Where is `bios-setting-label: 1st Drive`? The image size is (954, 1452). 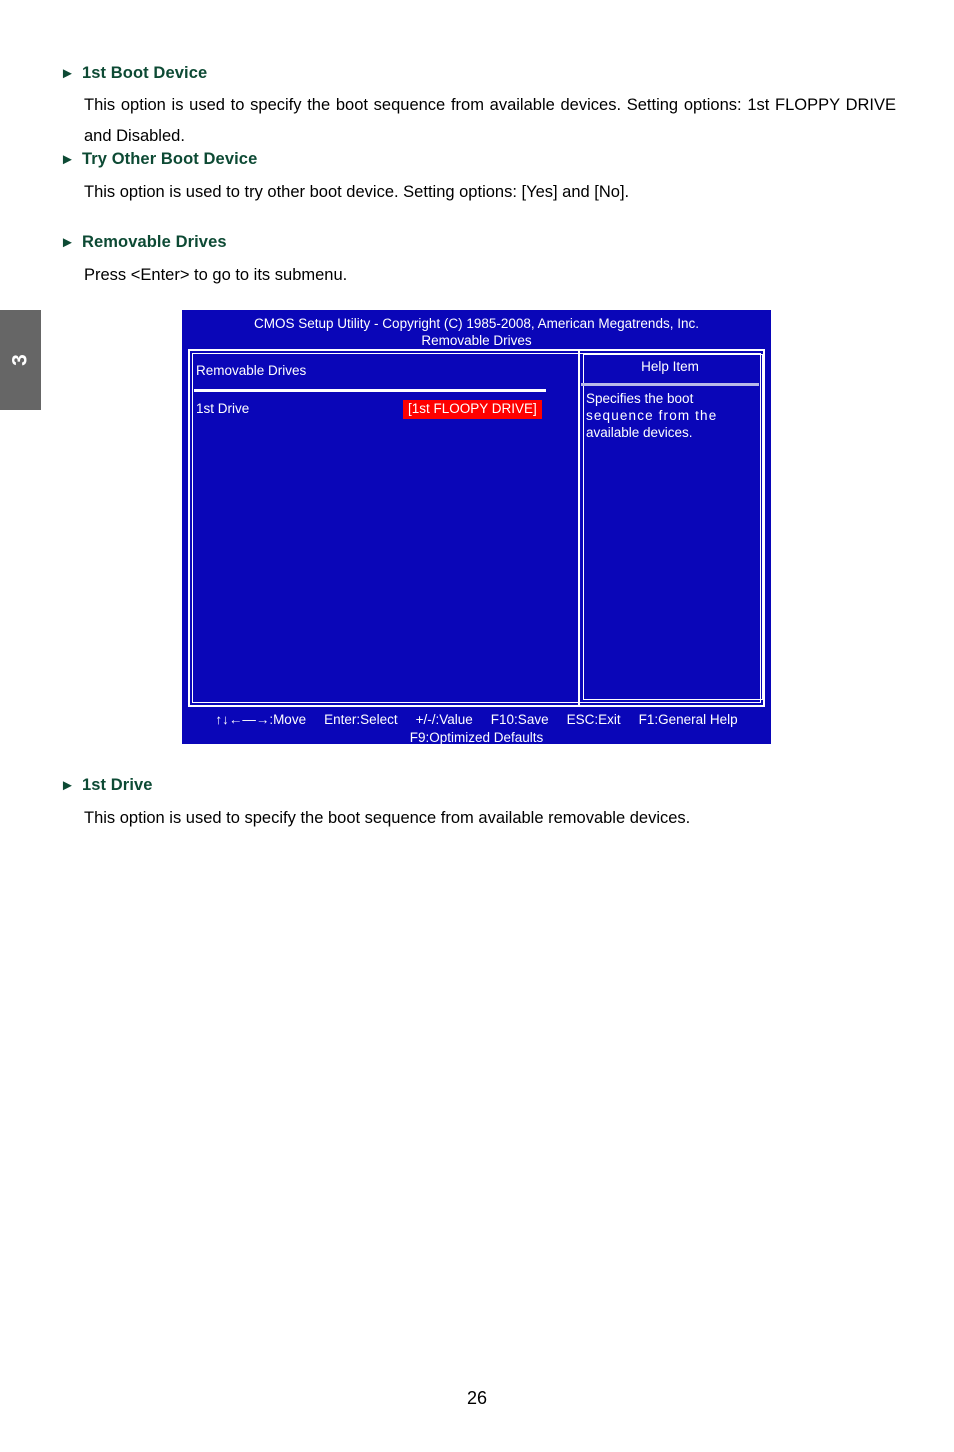
bios-setting-label: 1st Drive is located at coordinates (223, 408).